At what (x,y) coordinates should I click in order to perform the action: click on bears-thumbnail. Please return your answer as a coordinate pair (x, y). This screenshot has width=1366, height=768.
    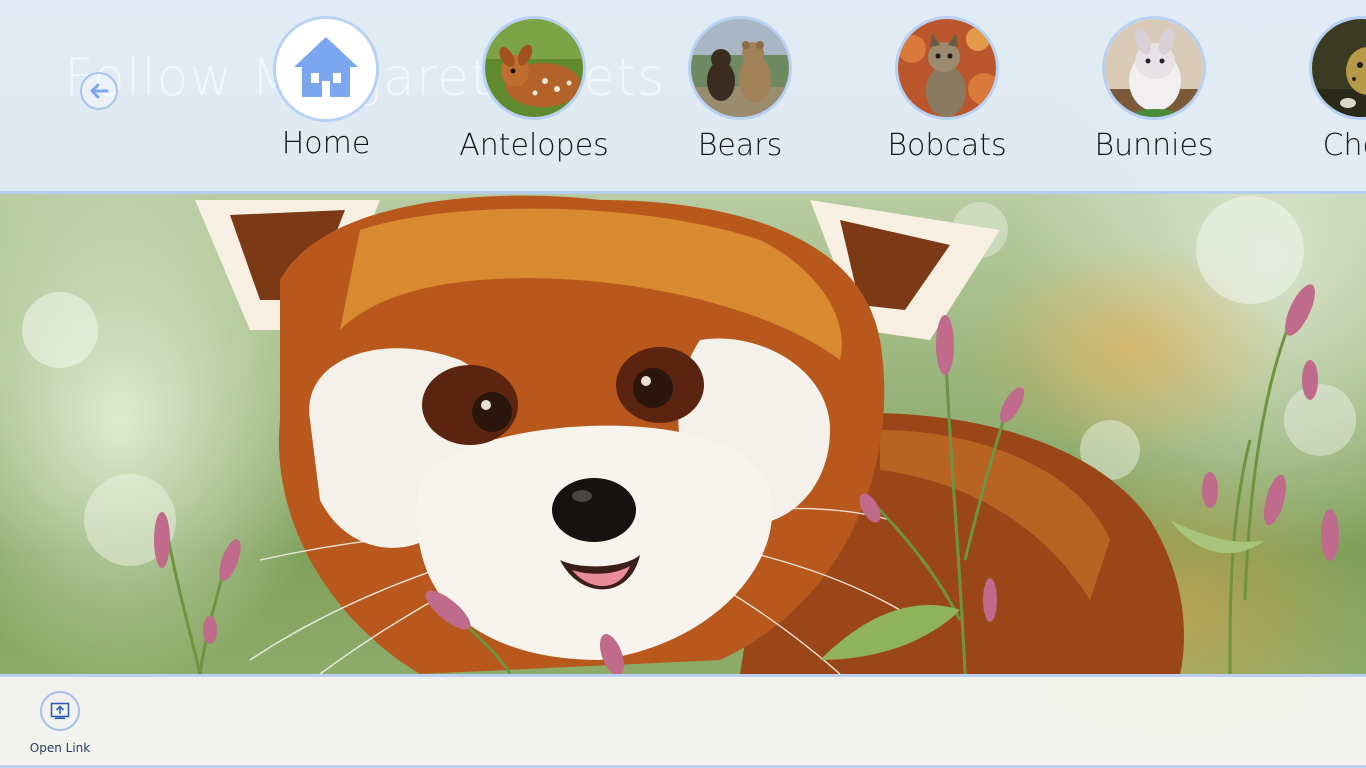
    Looking at the image, I should click on (740, 68).